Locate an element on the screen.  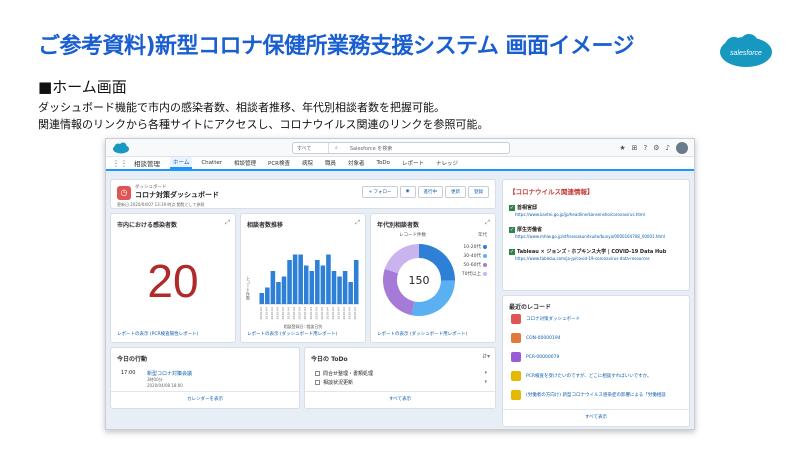
recent-title: 最近のレコード is located at coordinates (530, 307).